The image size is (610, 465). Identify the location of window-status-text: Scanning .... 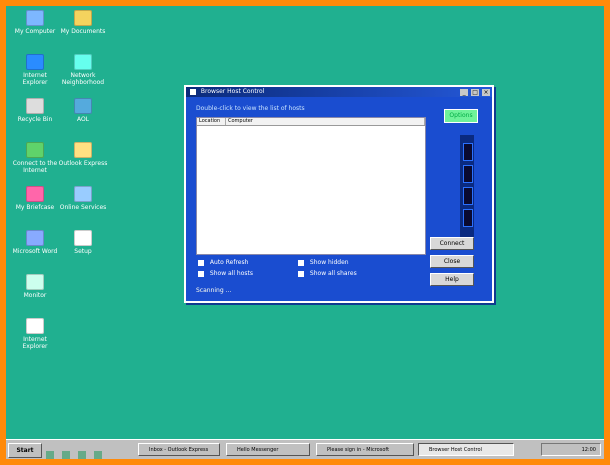
(214, 290).